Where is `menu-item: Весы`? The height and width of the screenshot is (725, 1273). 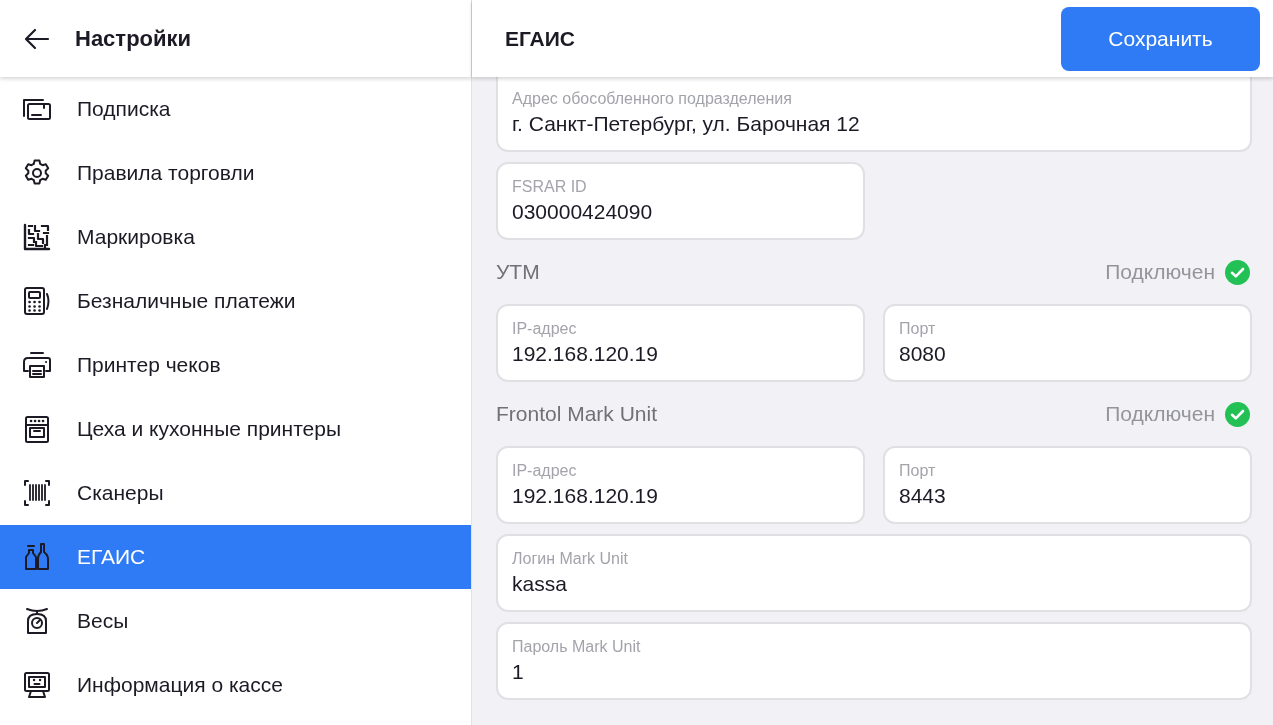
menu-item: Весы is located at coordinates (235, 621).